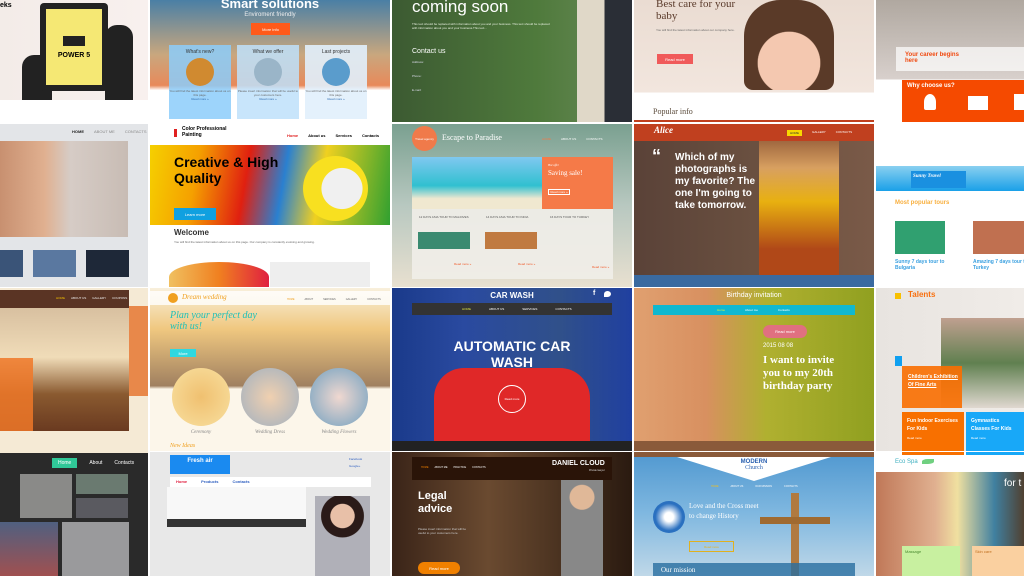 The image size is (1024, 576). I want to click on battery-icon, so click(74, 40).